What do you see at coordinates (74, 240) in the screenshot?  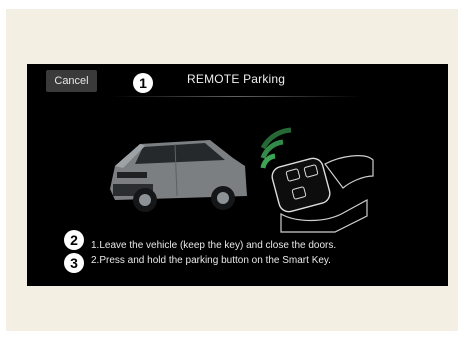 I see `callout-2: 2` at bounding box center [74, 240].